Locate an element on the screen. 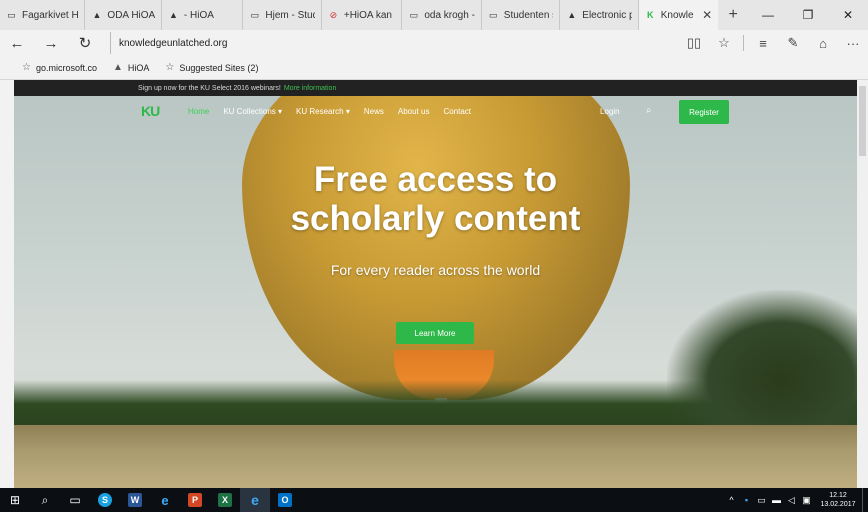 The height and width of the screenshot is (512, 868). learn-more-button: Learn More is located at coordinates (435, 333).